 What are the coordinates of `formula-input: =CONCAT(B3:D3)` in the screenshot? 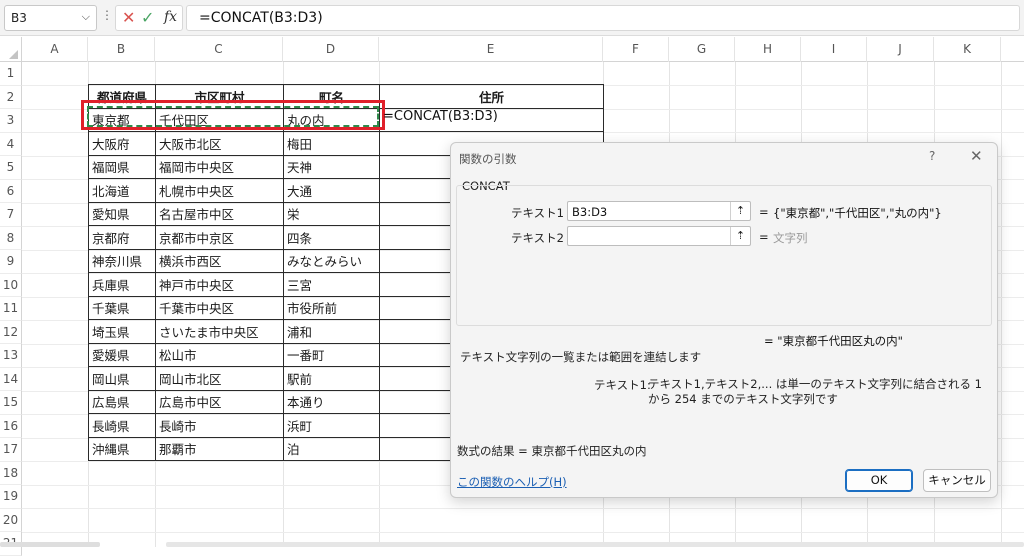 It's located at (603, 18).